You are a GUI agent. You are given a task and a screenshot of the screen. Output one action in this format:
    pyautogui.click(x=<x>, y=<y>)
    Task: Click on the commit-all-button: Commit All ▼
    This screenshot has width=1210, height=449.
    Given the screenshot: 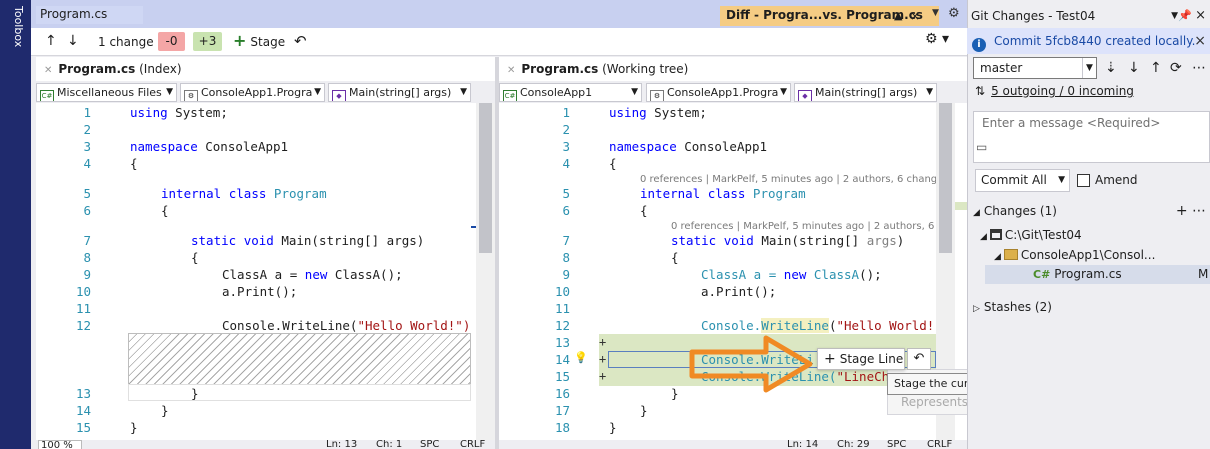 What is the action you would take?
    pyautogui.click(x=1022, y=180)
    